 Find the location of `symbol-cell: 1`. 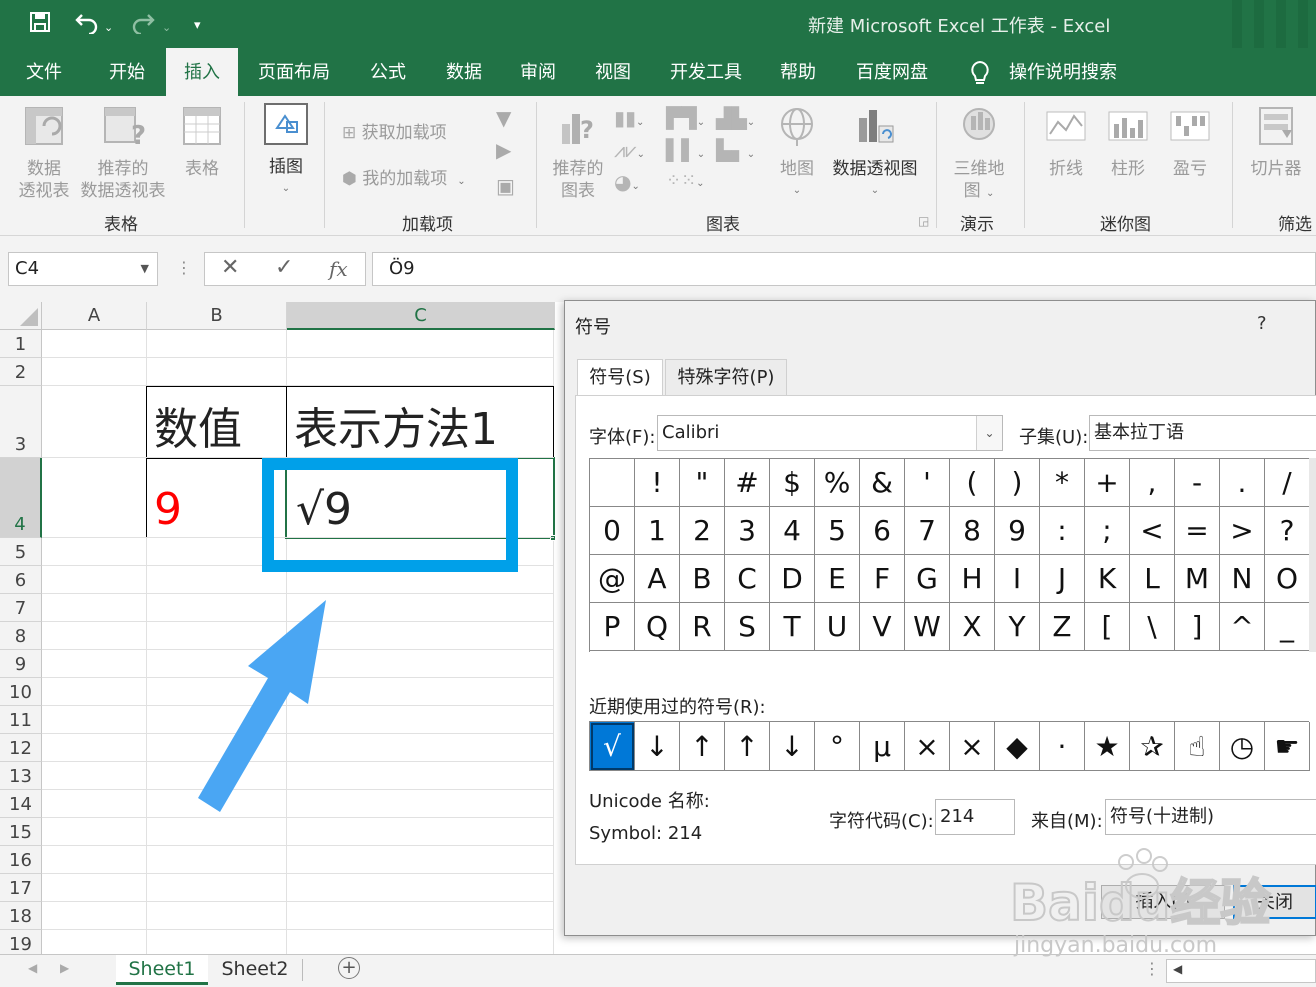

symbol-cell: 1 is located at coordinates (657, 531).